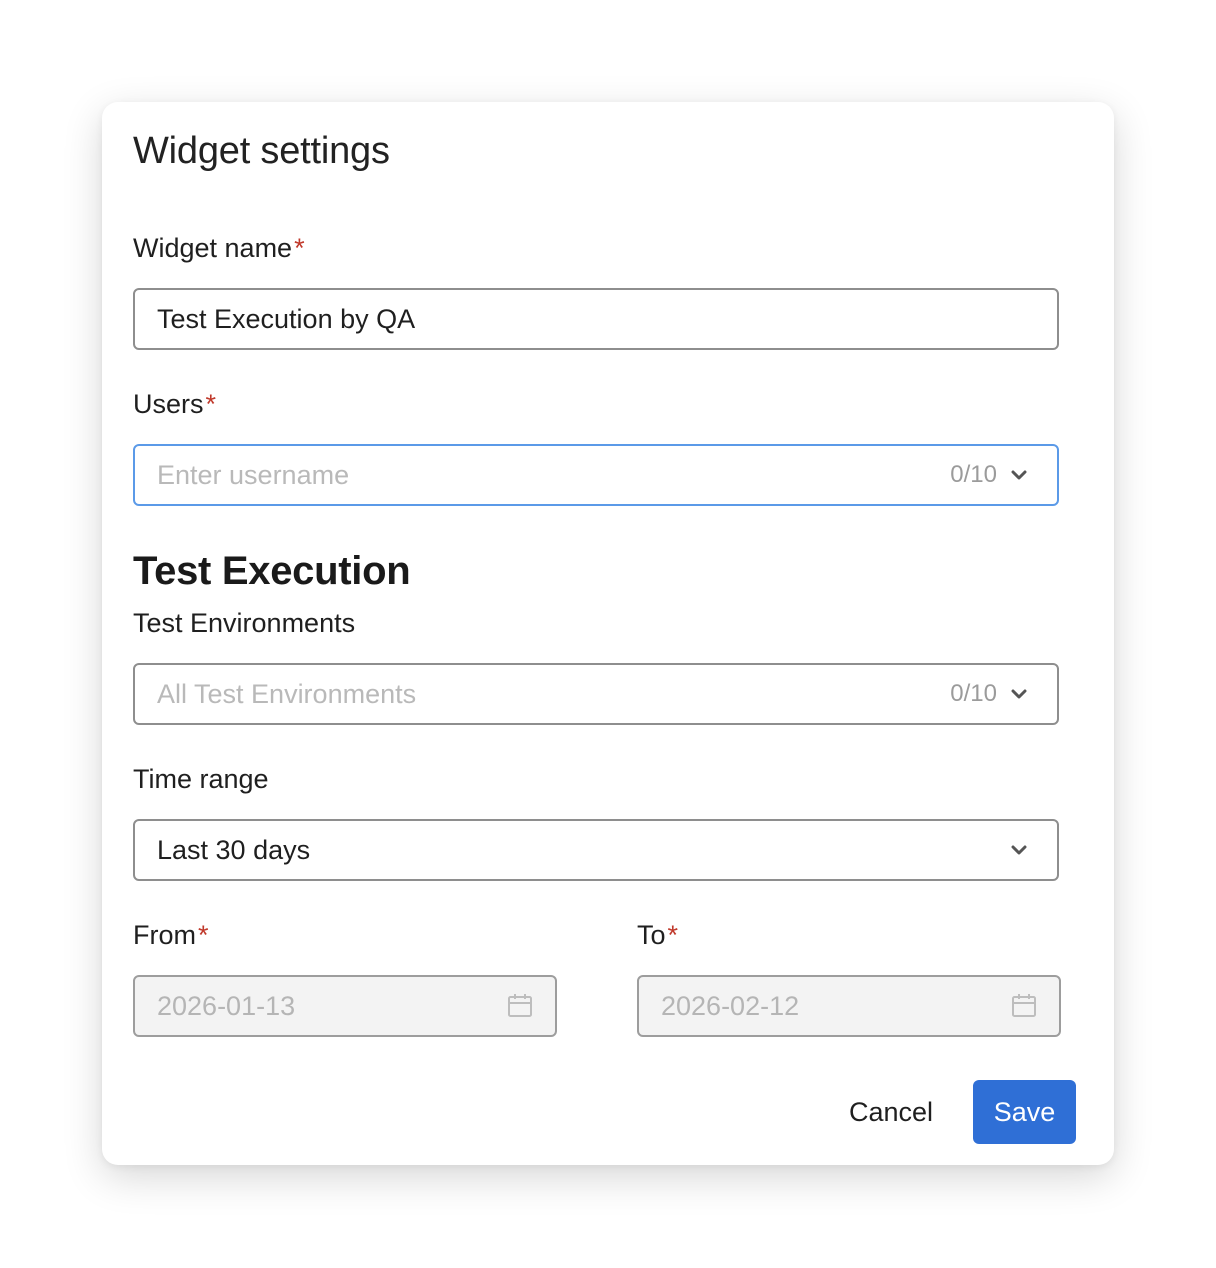 Image resolution: width=1216 pixels, height=1268 pixels. Describe the element at coordinates (219, 248) in the screenshot. I see `widget-name-label: Widget name*` at that location.